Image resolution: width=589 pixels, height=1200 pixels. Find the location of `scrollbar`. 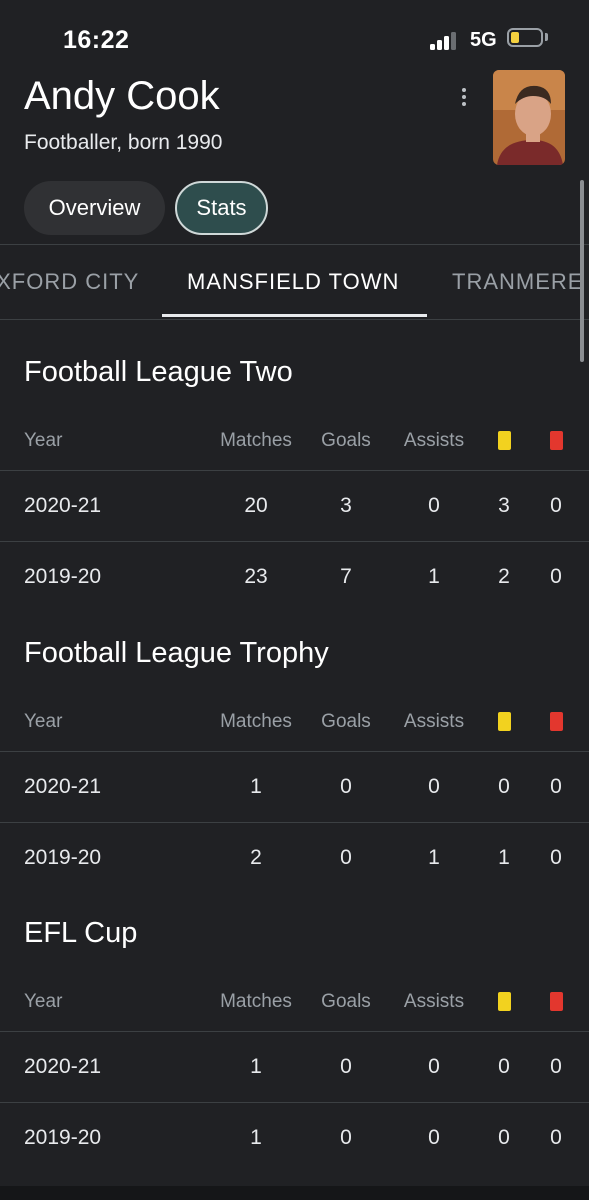

scrollbar is located at coordinates (582, 271).